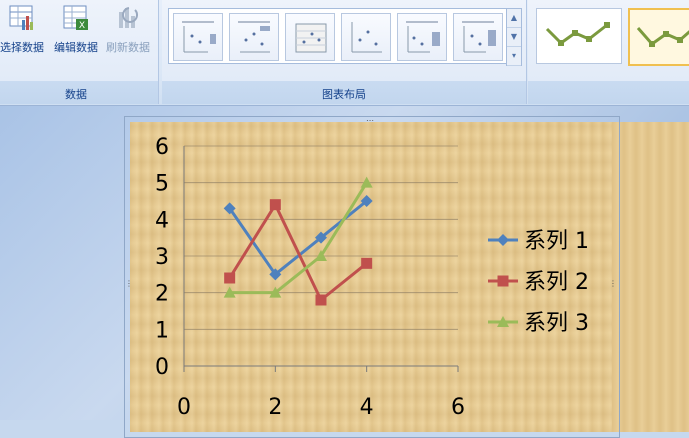  I want to click on edit-data-label: 编辑数据, so click(76, 47).